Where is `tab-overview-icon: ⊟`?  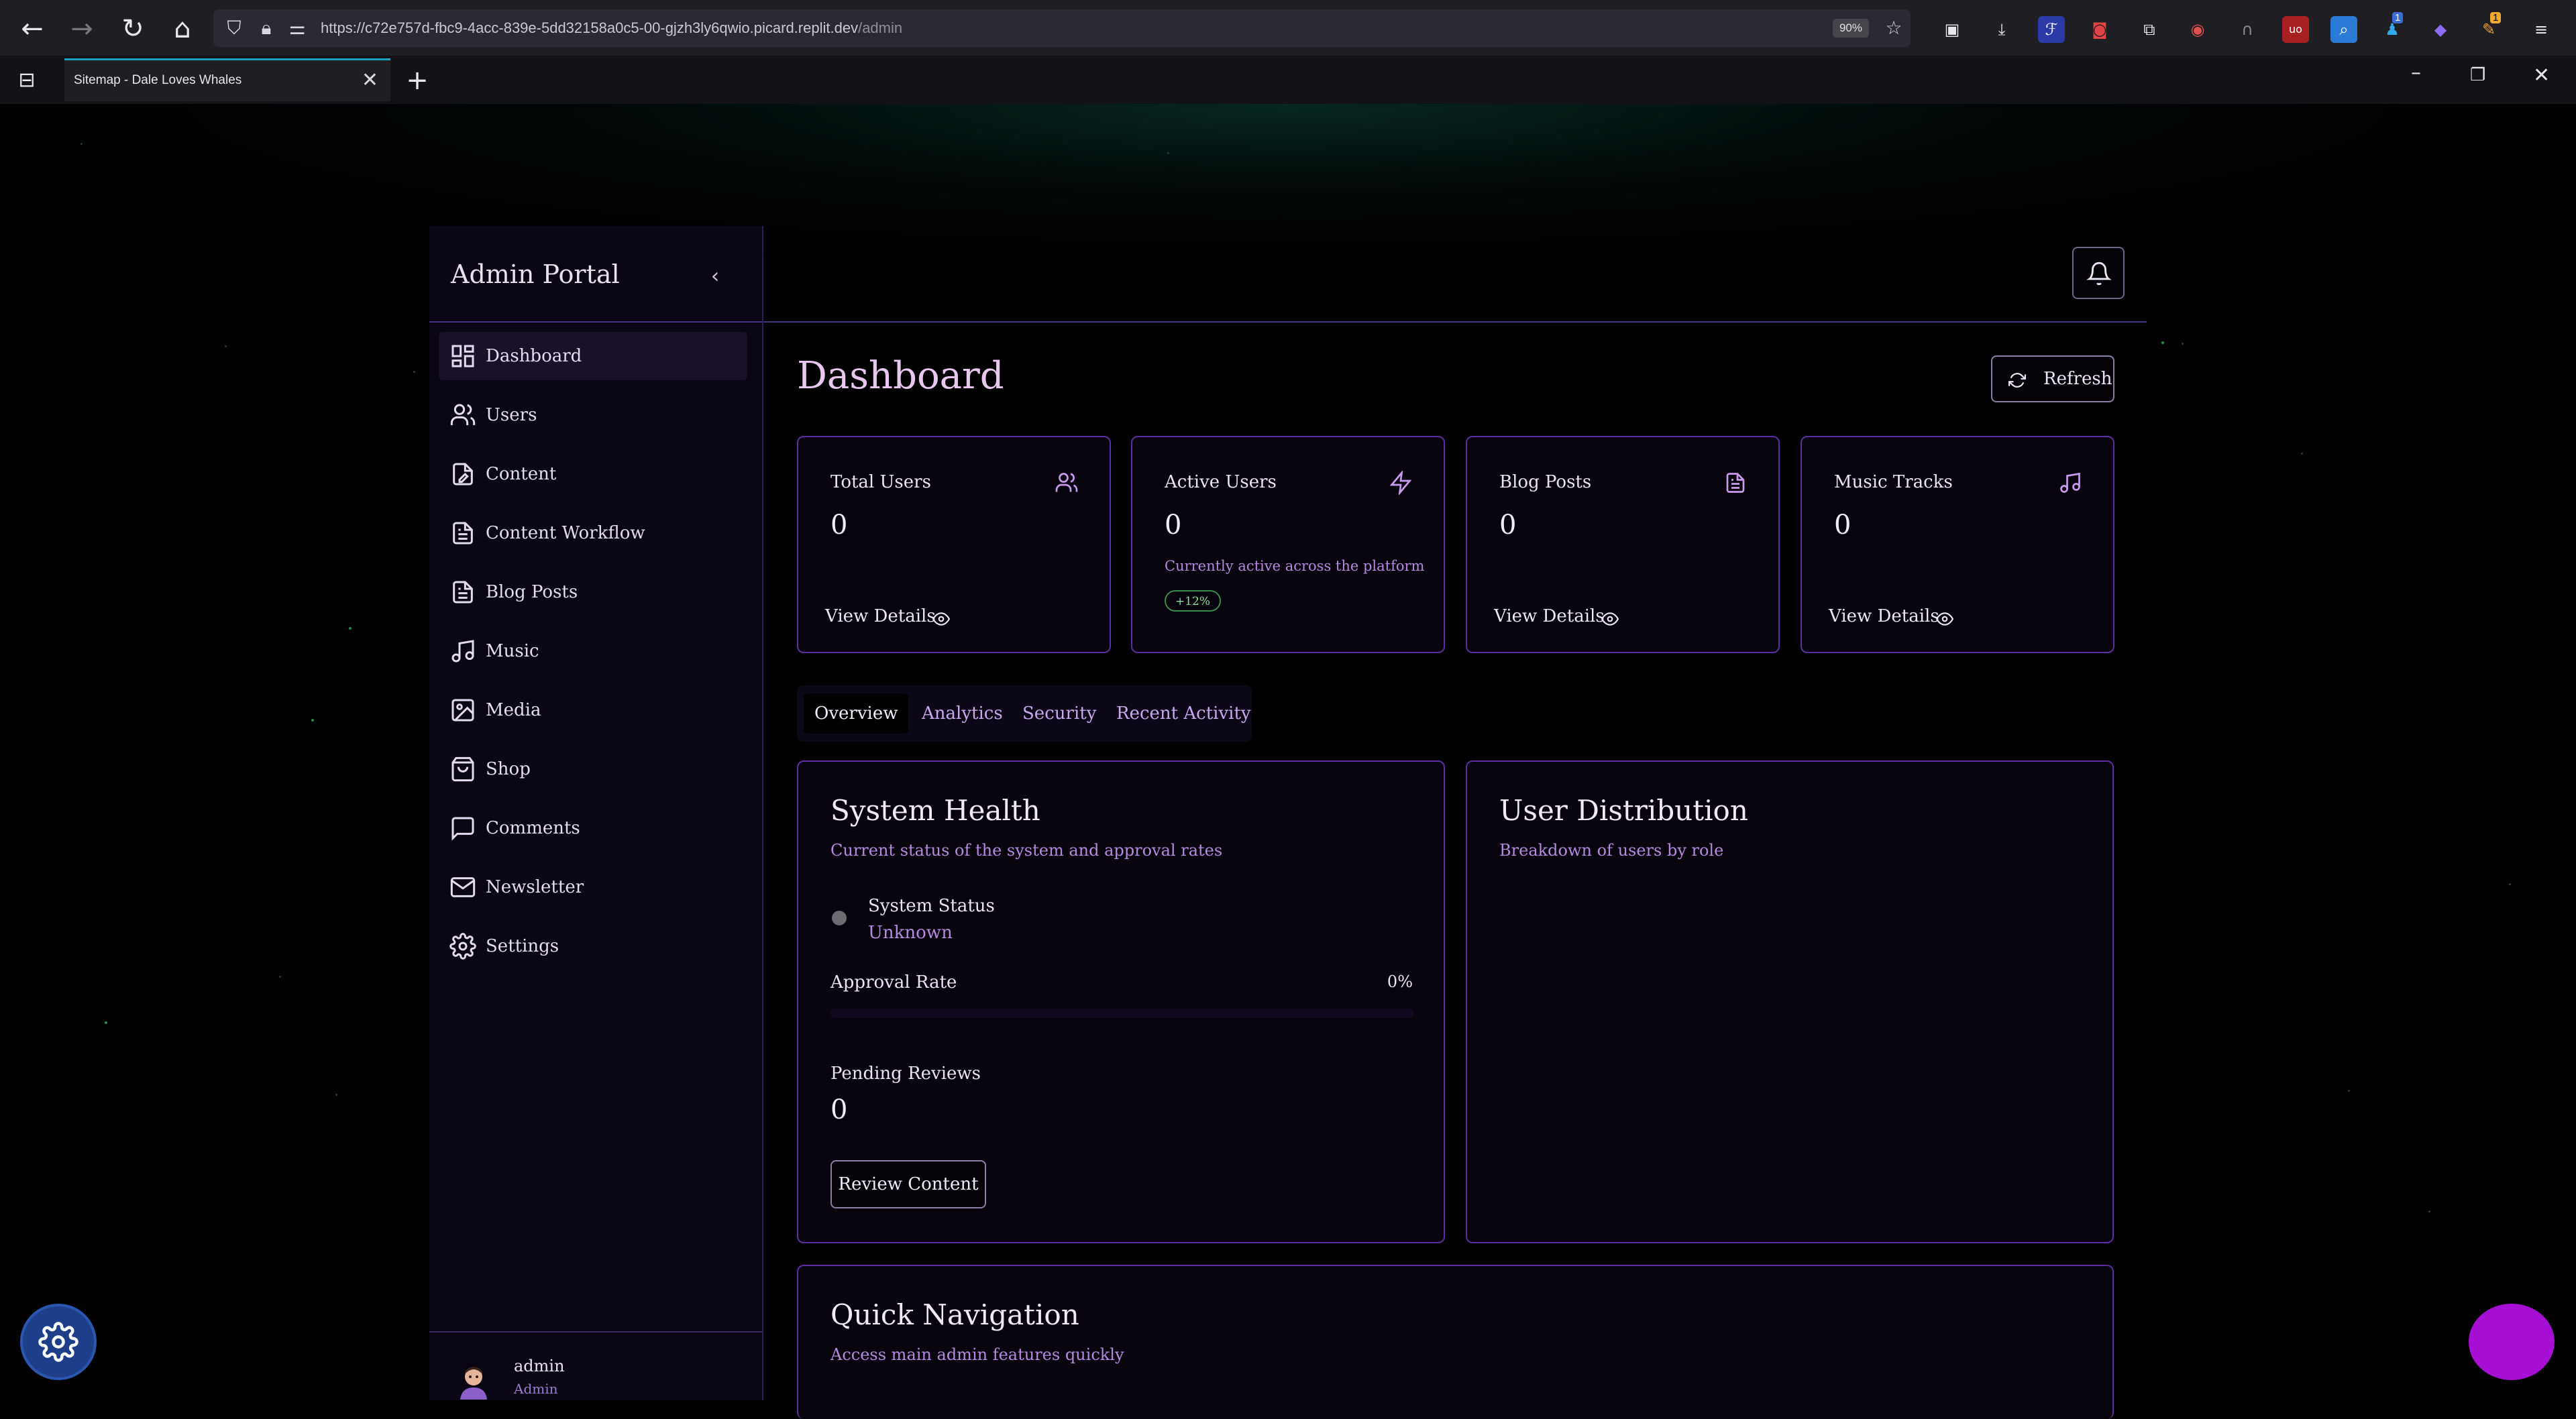 tab-overview-icon: ⊟ is located at coordinates (27, 81).